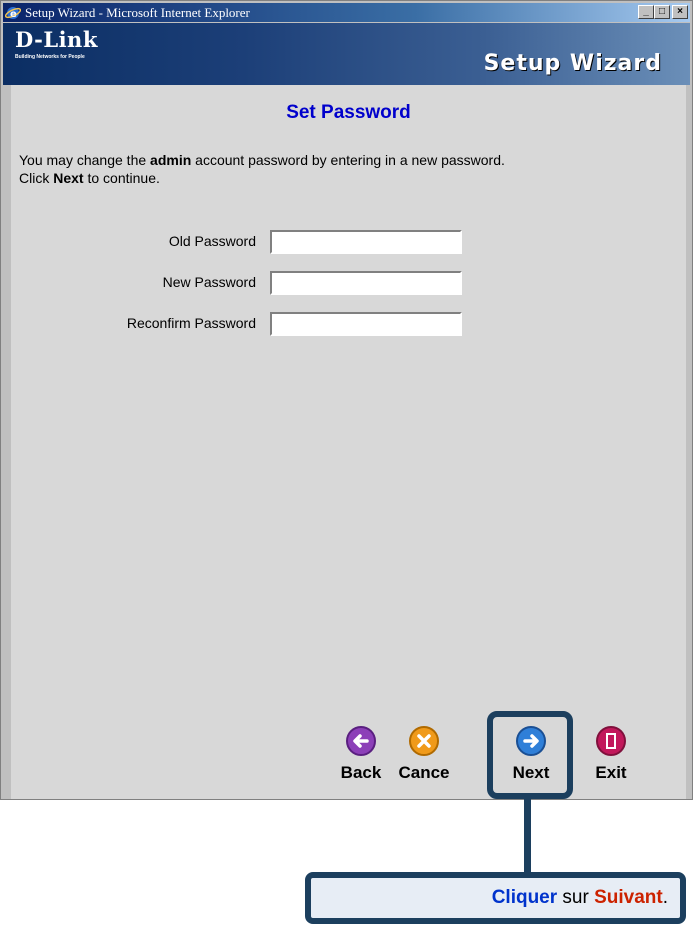 The image size is (693, 929). I want to click on back-button: Back, so click(361, 760).